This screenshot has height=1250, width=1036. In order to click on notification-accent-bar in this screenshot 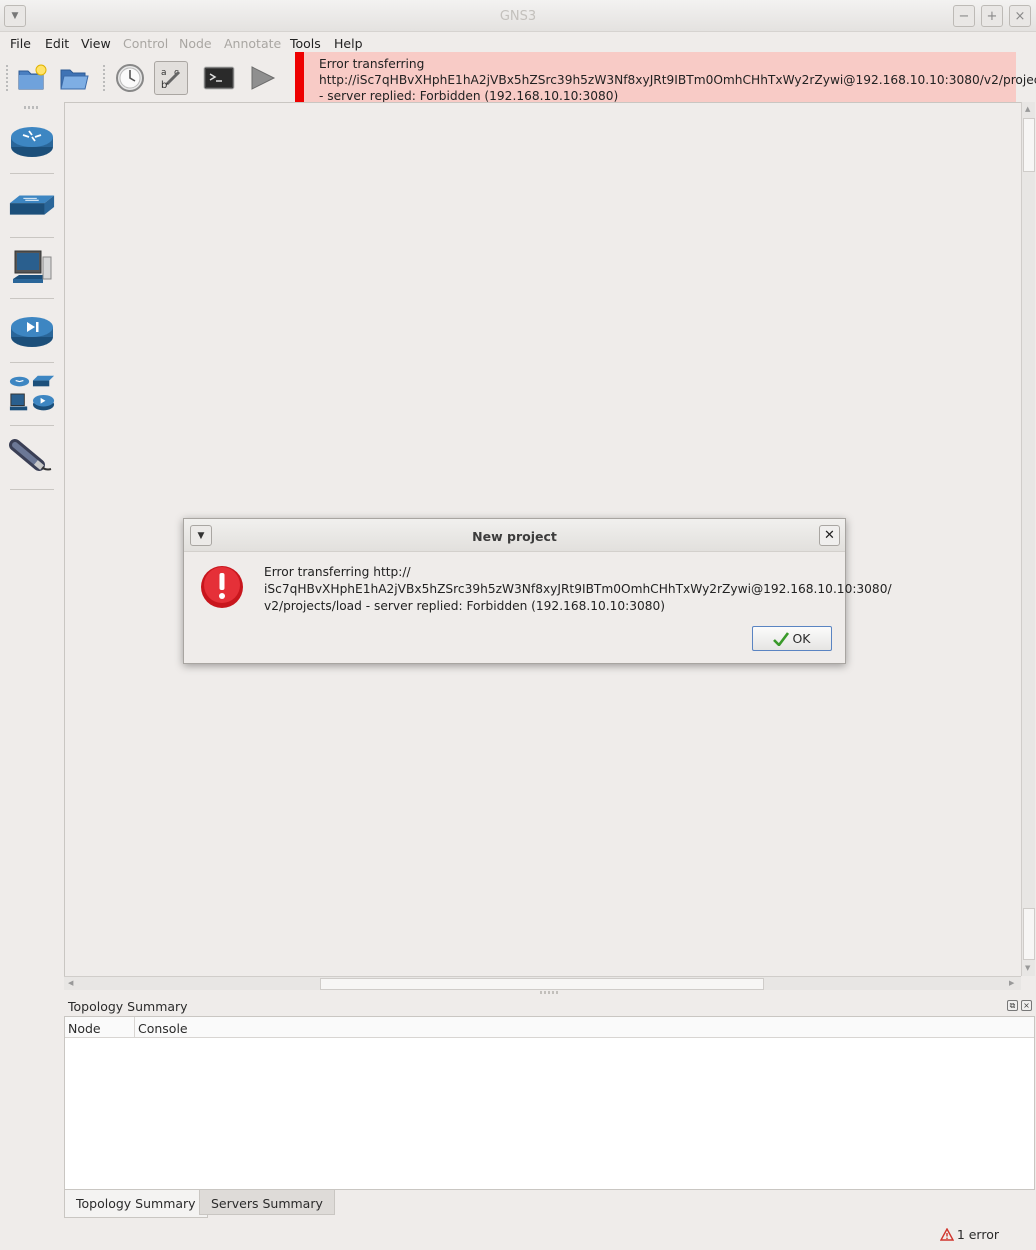, I will do `click(299, 79)`.